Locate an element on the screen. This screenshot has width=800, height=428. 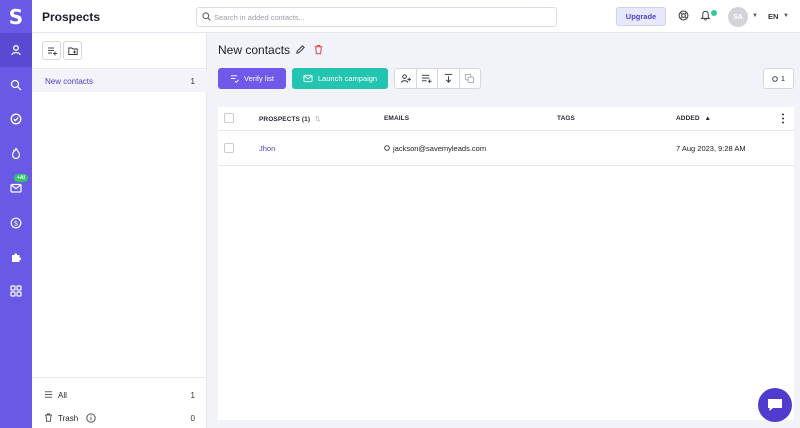
nav-prospects is located at coordinates (16, 50).